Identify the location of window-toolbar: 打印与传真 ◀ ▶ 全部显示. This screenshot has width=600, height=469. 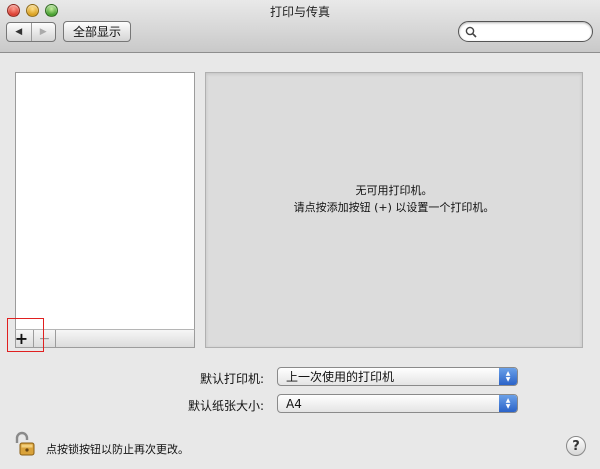
(300, 26).